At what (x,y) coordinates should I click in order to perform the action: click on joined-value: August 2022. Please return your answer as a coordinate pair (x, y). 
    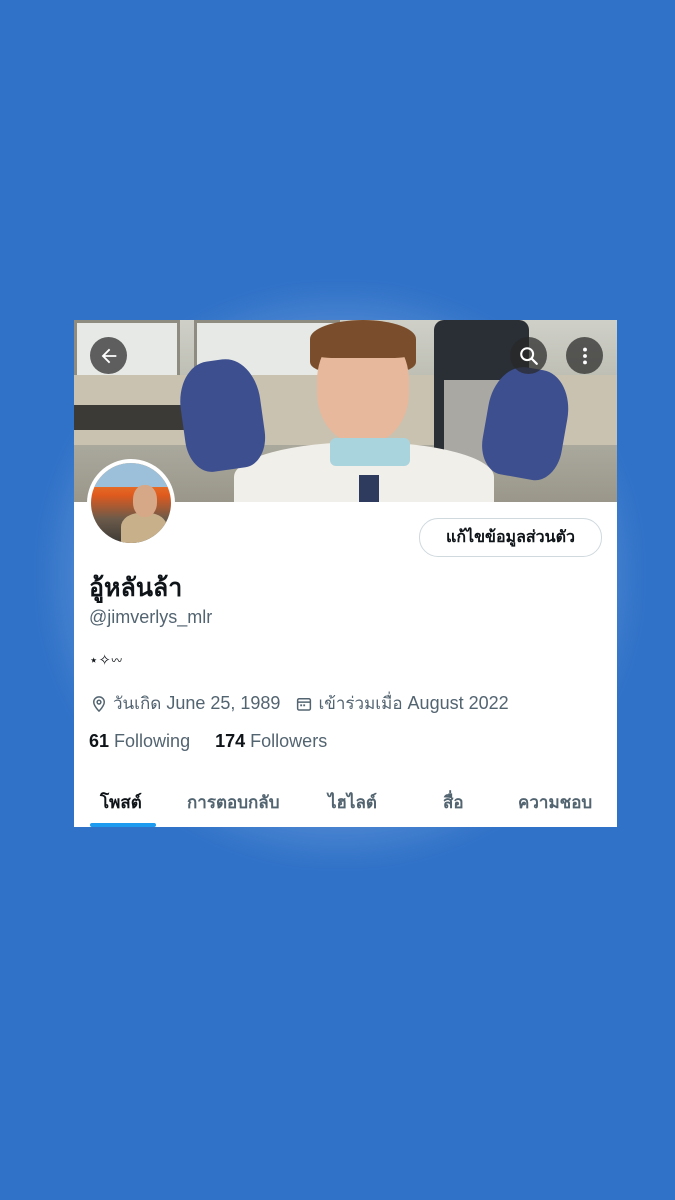
    Looking at the image, I should click on (458, 703).